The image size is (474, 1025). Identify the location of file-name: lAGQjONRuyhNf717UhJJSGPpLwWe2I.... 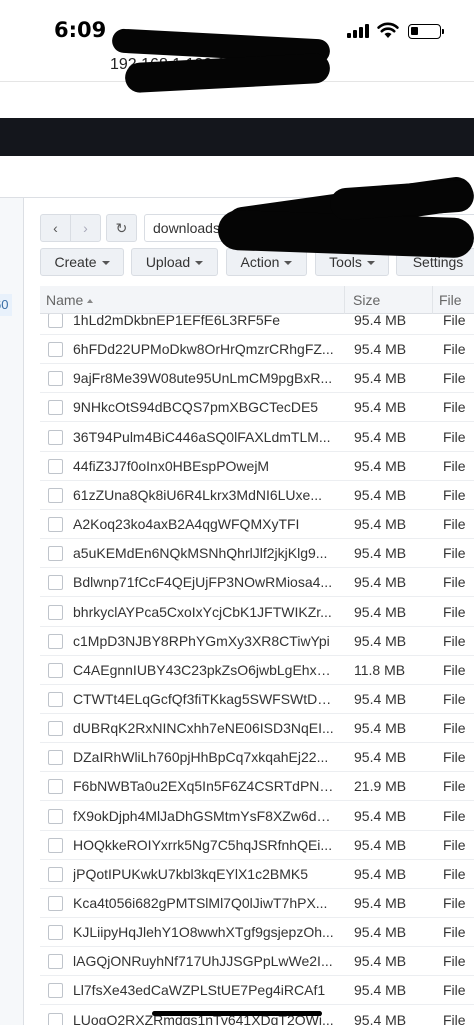
(204, 961).